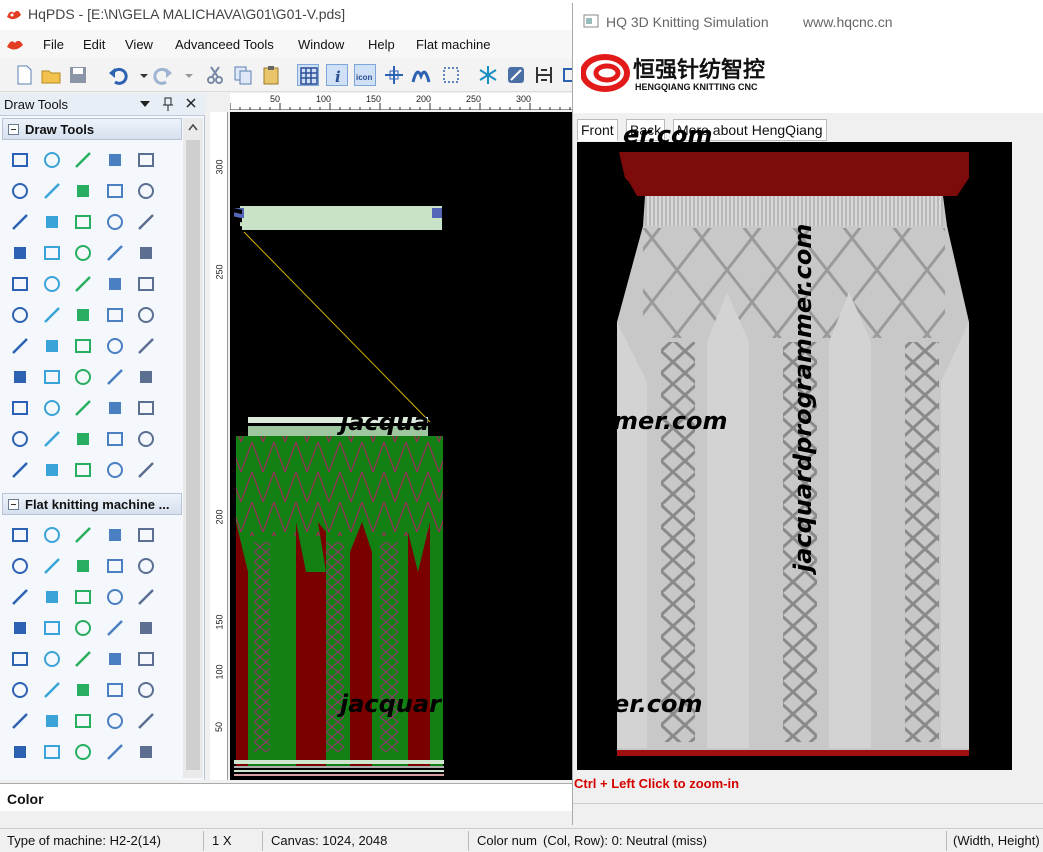 This screenshot has height=852, width=1043. What do you see at coordinates (118, 75) in the screenshot?
I see `undo-icon` at bounding box center [118, 75].